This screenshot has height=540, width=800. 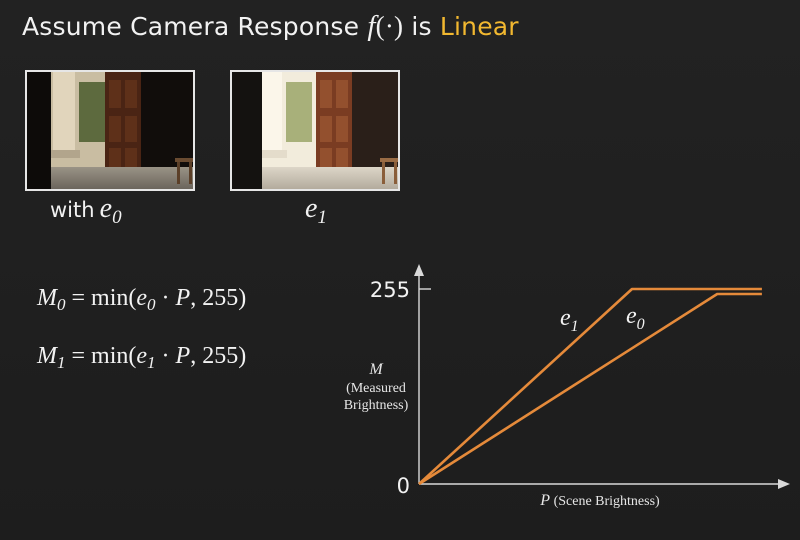 I want to click on curve-label-e1-symbol: e, so click(x=565, y=318).